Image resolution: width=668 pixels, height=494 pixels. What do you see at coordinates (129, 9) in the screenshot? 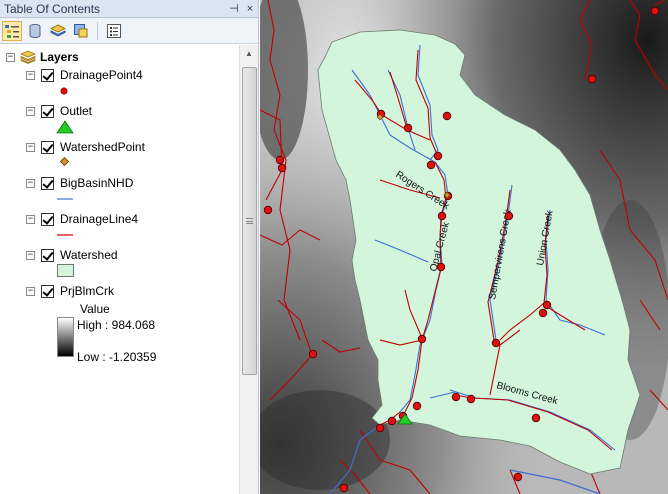
I see `toc-title-bar: Table Of Contents ⊣ ×` at bounding box center [129, 9].